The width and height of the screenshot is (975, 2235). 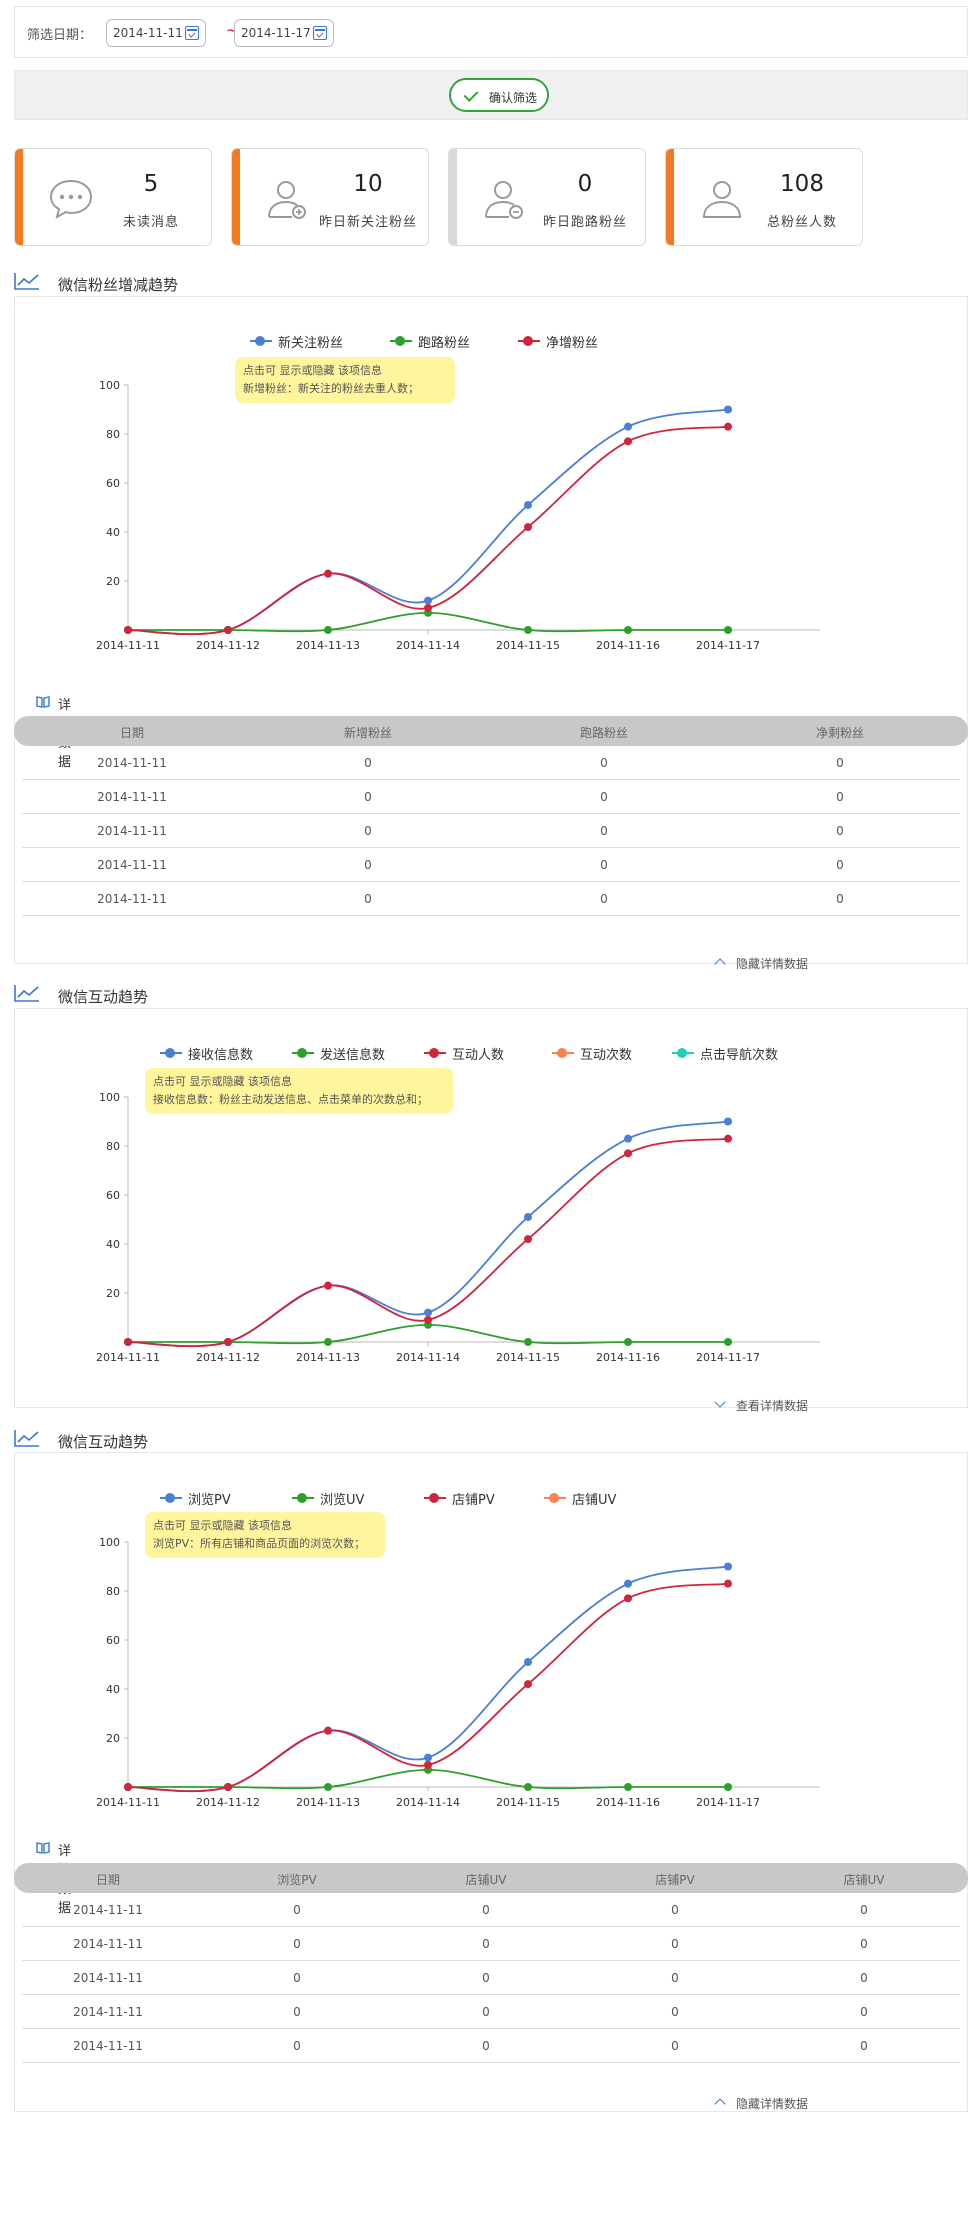 I want to click on stat-card: 5 未读消息, so click(x=113, y=197).